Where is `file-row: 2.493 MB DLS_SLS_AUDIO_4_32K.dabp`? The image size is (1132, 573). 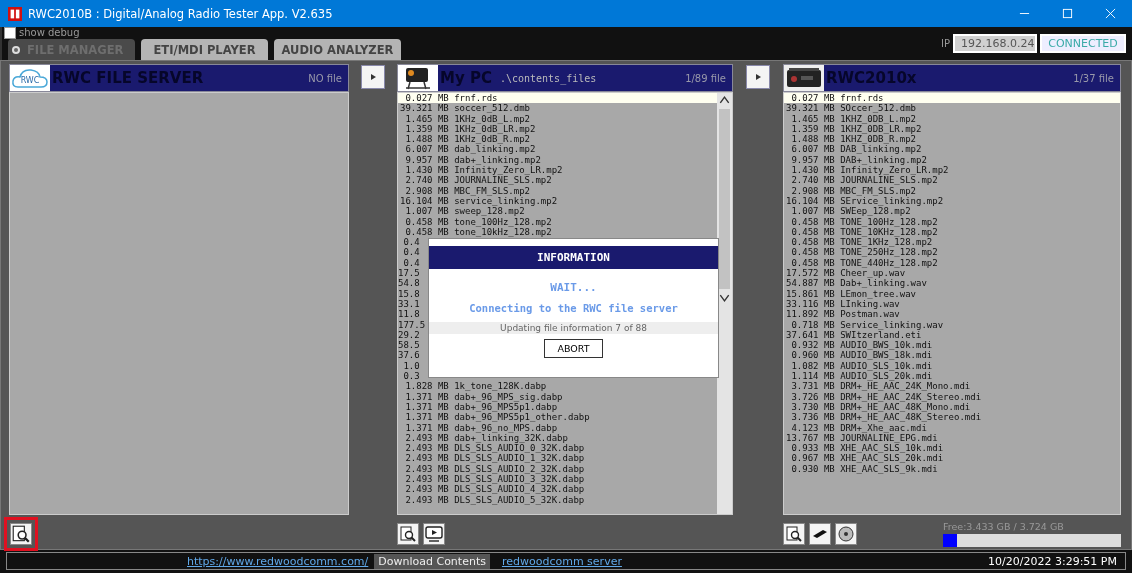
file-row: 2.493 MB DLS_SLS_AUDIO_4_32K.dabp is located at coordinates (557, 489).